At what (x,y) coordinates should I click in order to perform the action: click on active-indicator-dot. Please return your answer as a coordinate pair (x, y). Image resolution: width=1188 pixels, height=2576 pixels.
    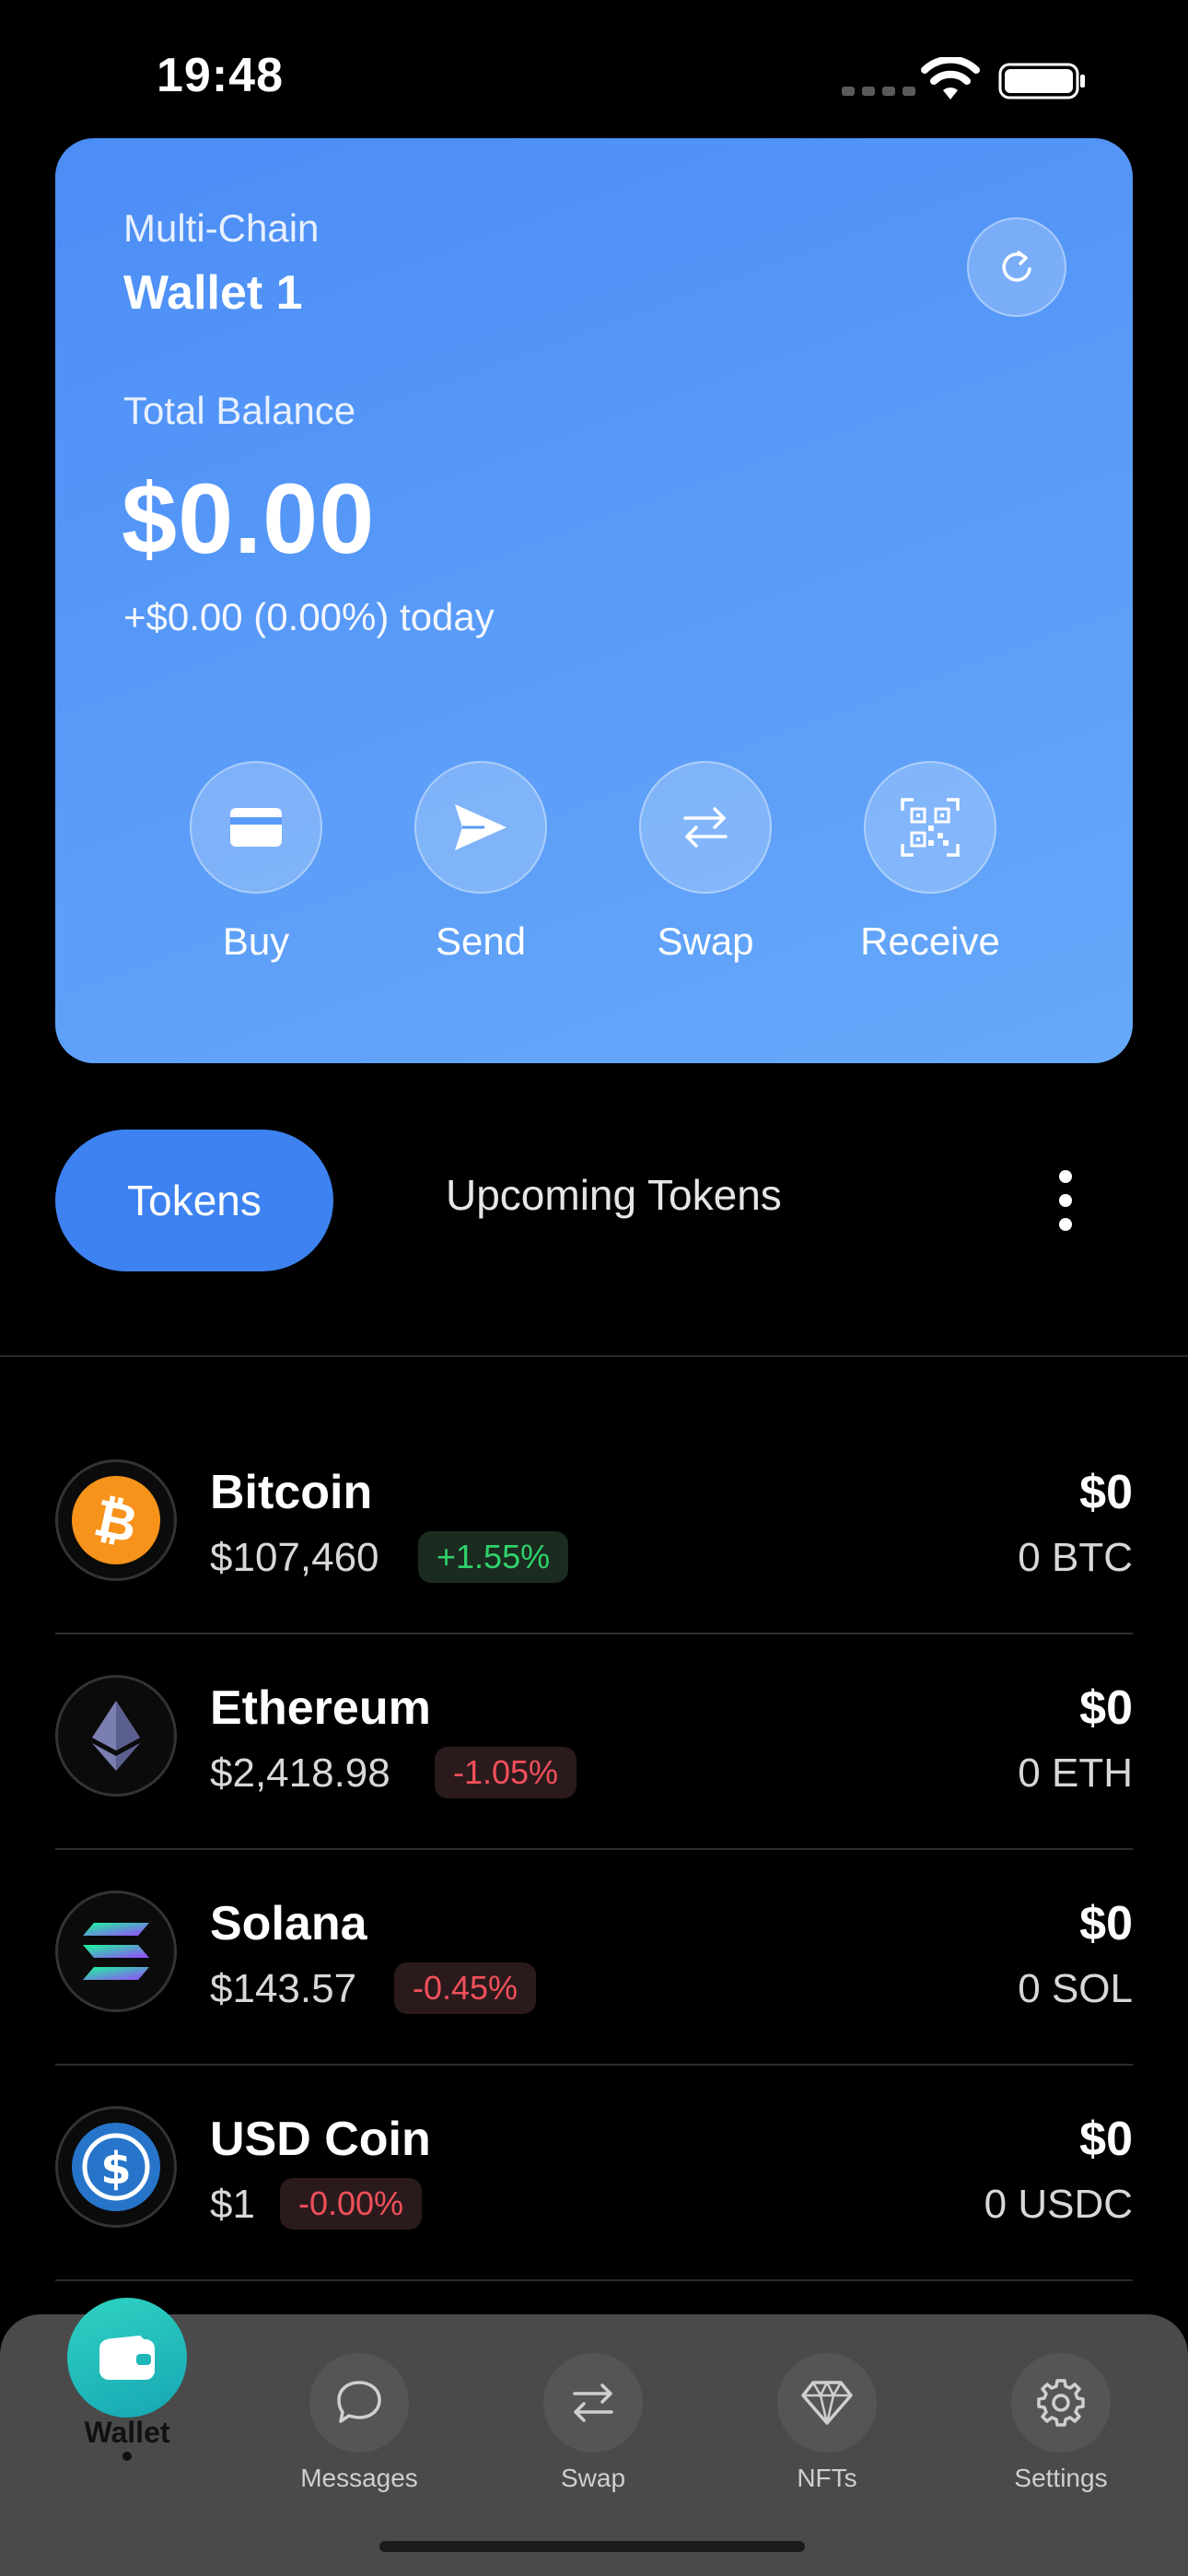
    Looking at the image, I should click on (127, 2456).